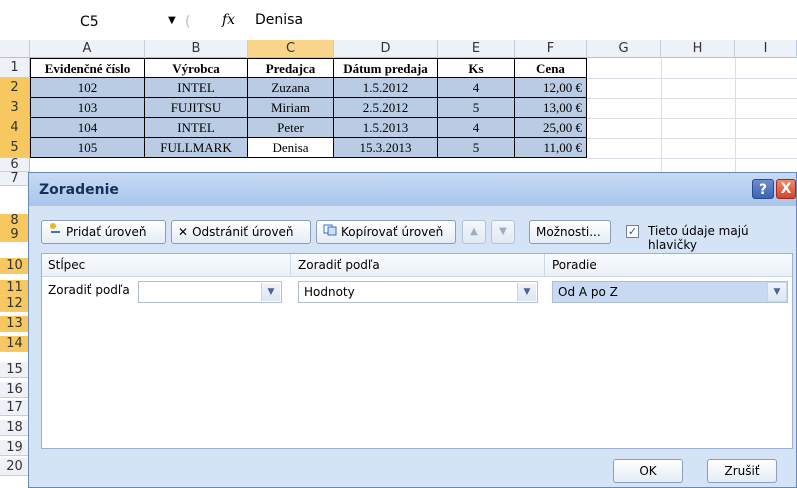 This screenshot has width=797, height=488. What do you see at coordinates (766, 49) in the screenshot?
I see `column-header-i: I` at bounding box center [766, 49].